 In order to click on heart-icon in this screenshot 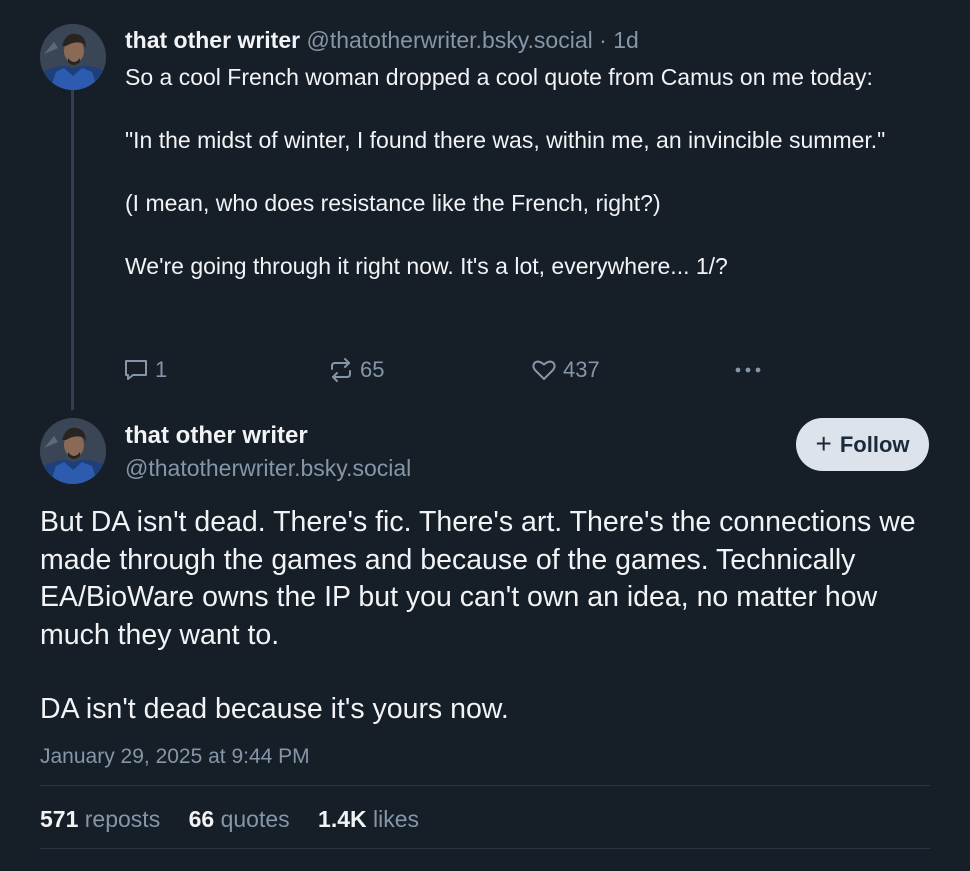, I will do `click(544, 370)`.